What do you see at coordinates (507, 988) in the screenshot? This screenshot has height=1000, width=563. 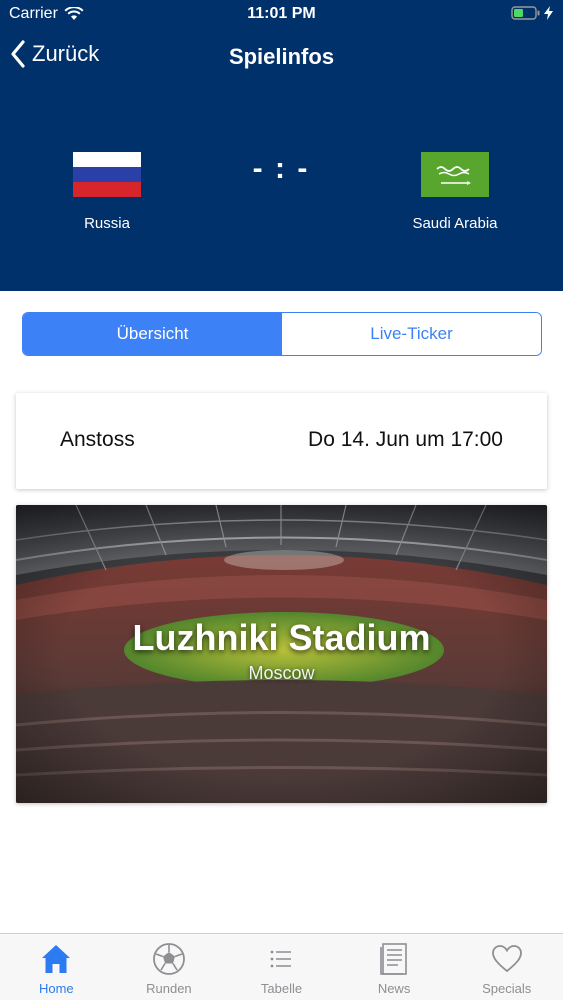 I see `tab-specials-label: Specials` at bounding box center [507, 988].